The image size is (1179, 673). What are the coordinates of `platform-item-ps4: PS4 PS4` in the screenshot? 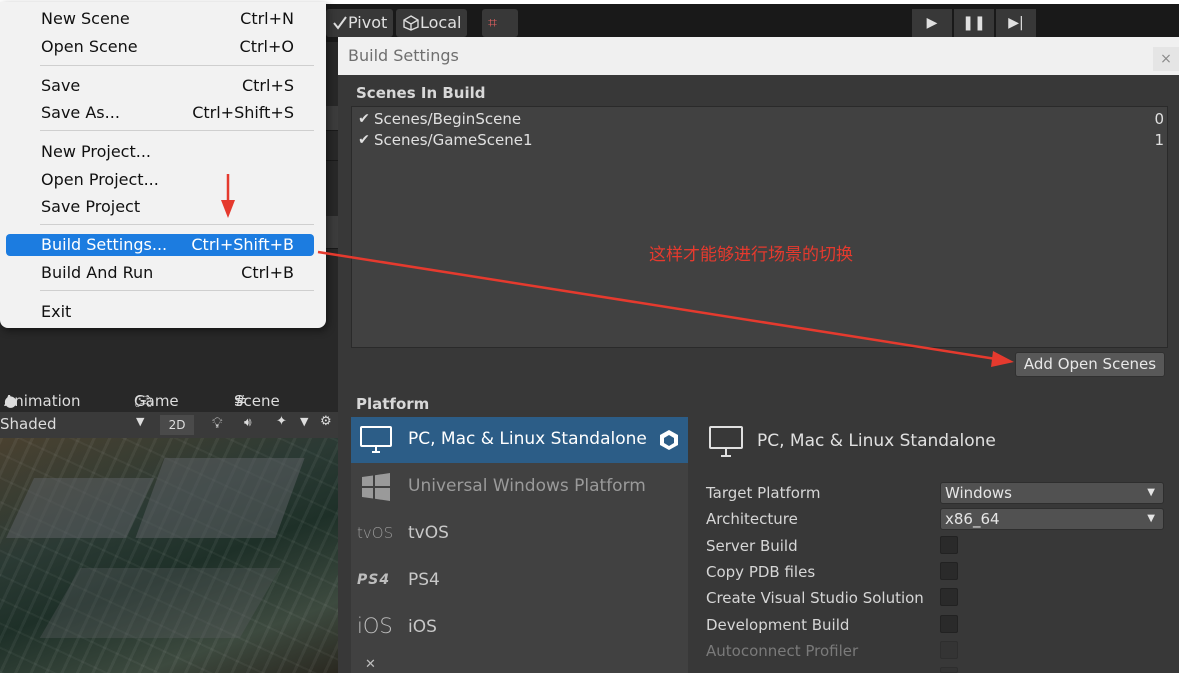 It's located at (519, 581).